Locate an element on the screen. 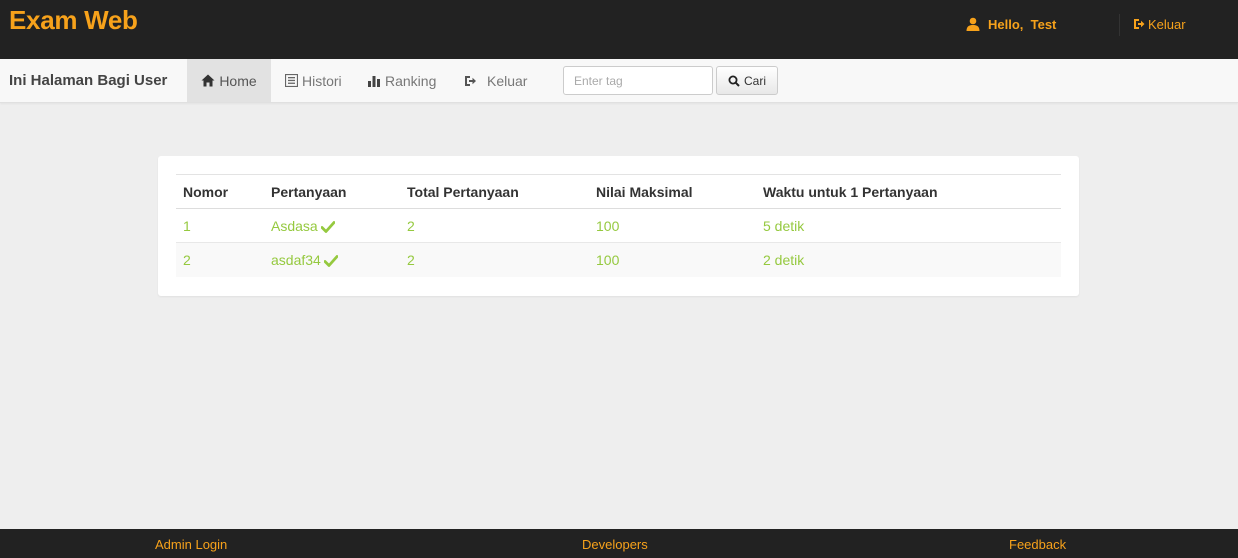 The width and height of the screenshot is (1238, 558). search-button-label: Cari is located at coordinates (754, 80).